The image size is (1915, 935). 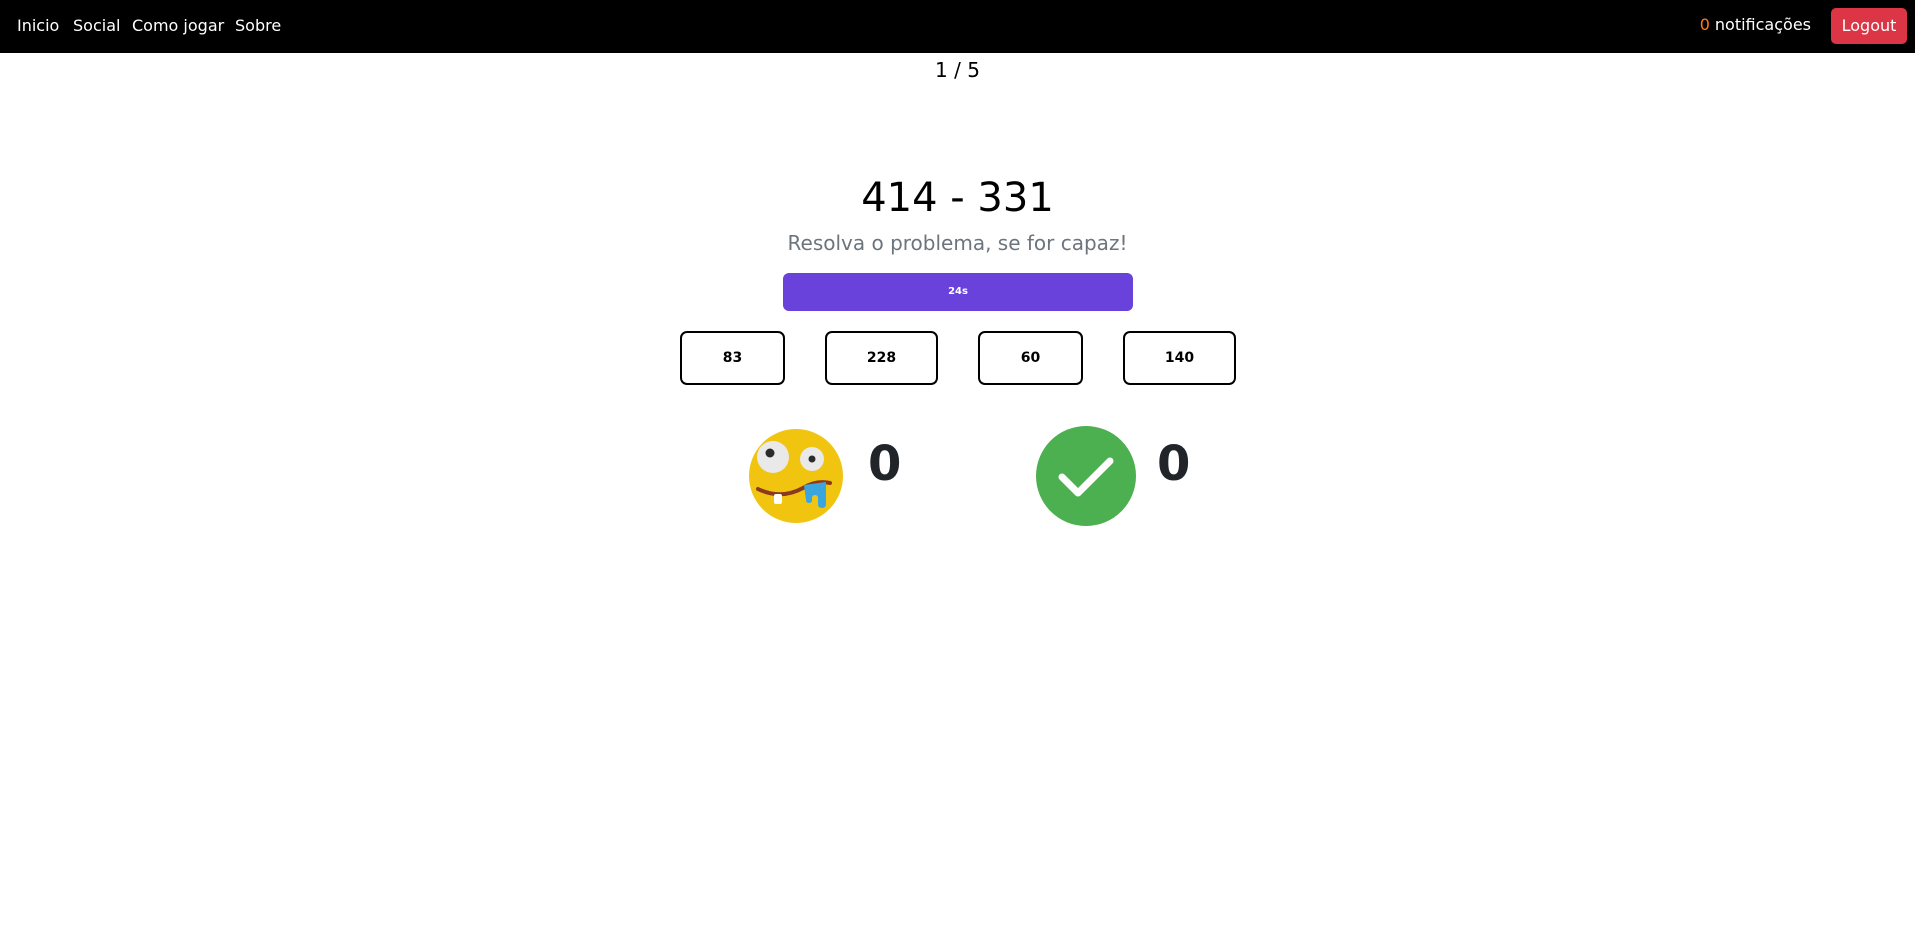 What do you see at coordinates (796, 476) in the screenshot?
I see `silly-face-icon` at bounding box center [796, 476].